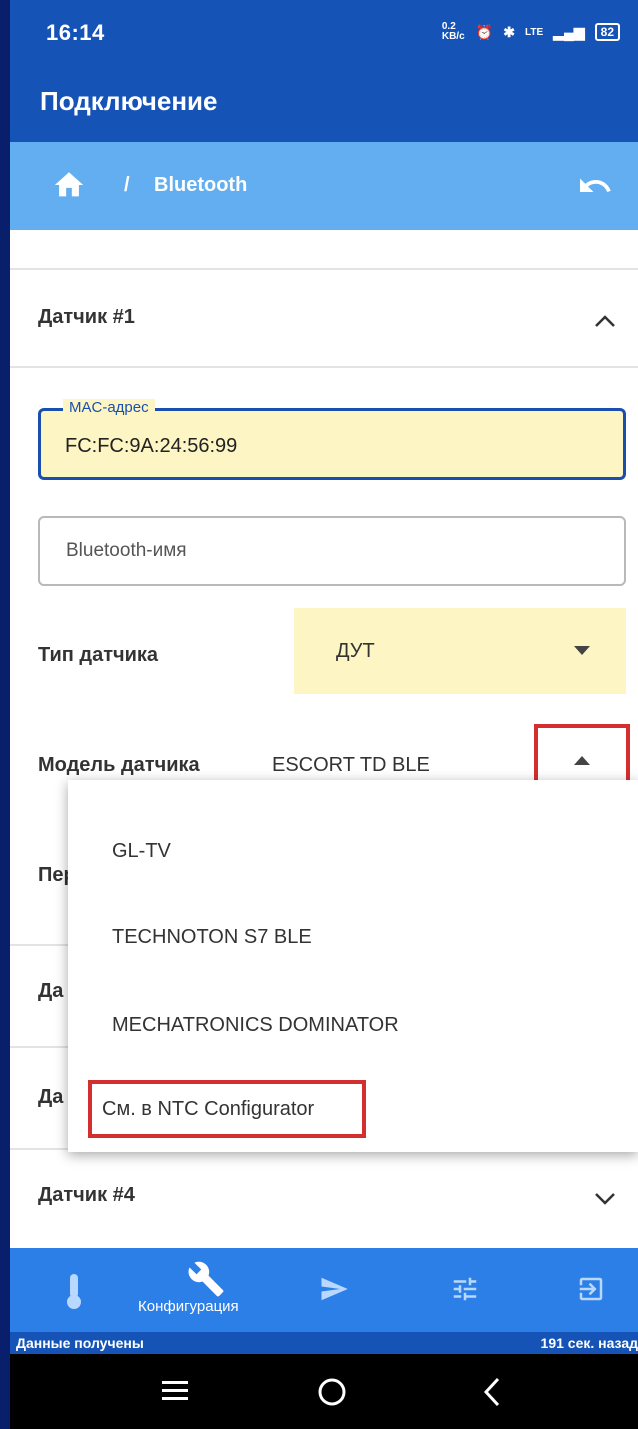 The image size is (638, 1429). Describe the element at coordinates (324, 318) in the screenshot. I see `sensor1-header: Датчик #1` at that location.